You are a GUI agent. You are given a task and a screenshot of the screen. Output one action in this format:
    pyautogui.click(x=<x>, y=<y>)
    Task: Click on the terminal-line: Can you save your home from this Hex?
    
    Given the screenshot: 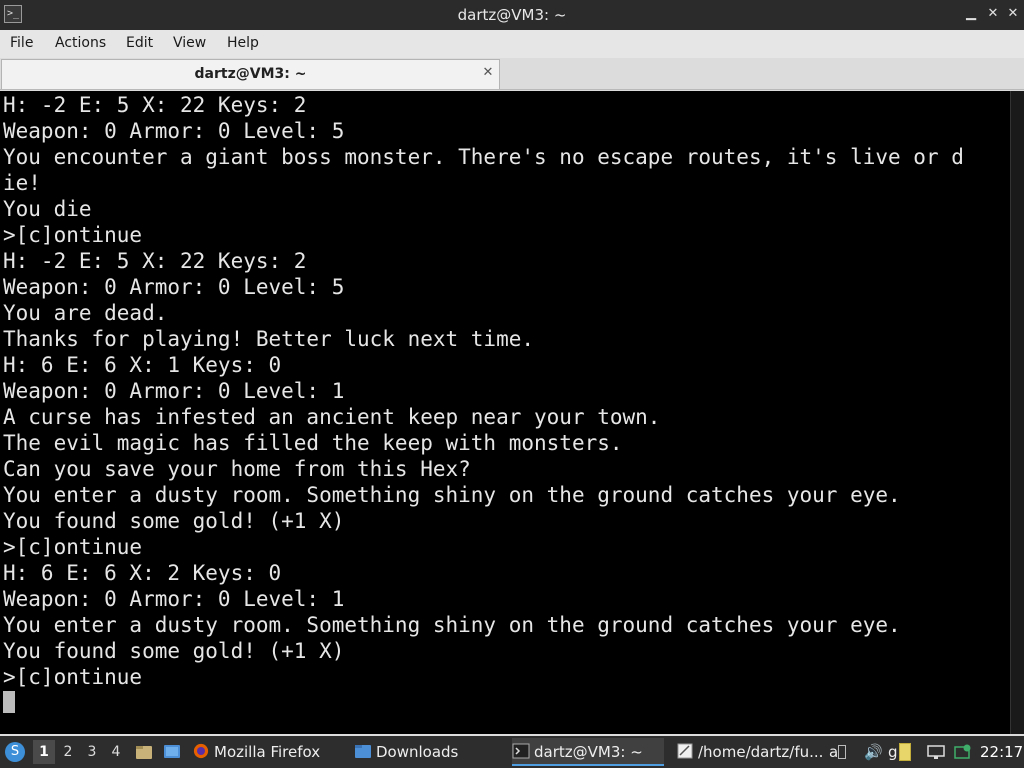 What is the action you would take?
    pyautogui.click(x=237, y=469)
    